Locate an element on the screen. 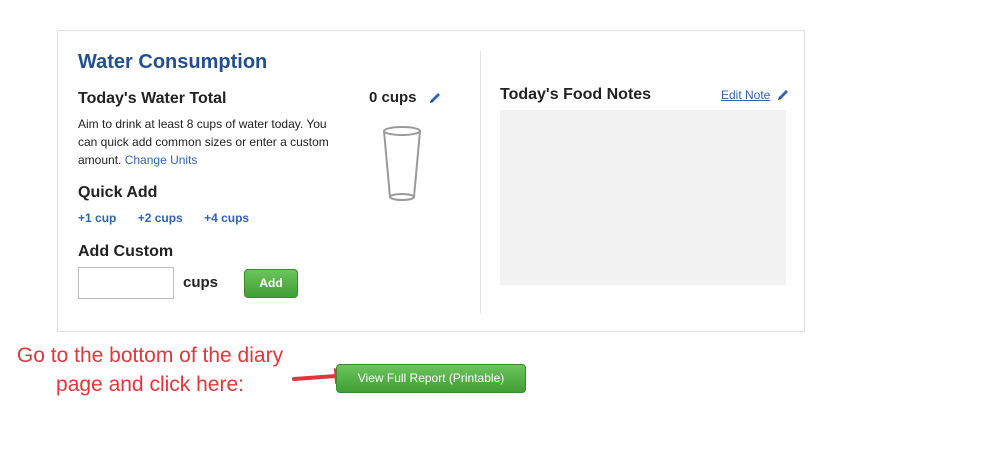 Image resolution: width=990 pixels, height=450 pixels. food-notes-title: Today's Food Notes is located at coordinates (576, 94).